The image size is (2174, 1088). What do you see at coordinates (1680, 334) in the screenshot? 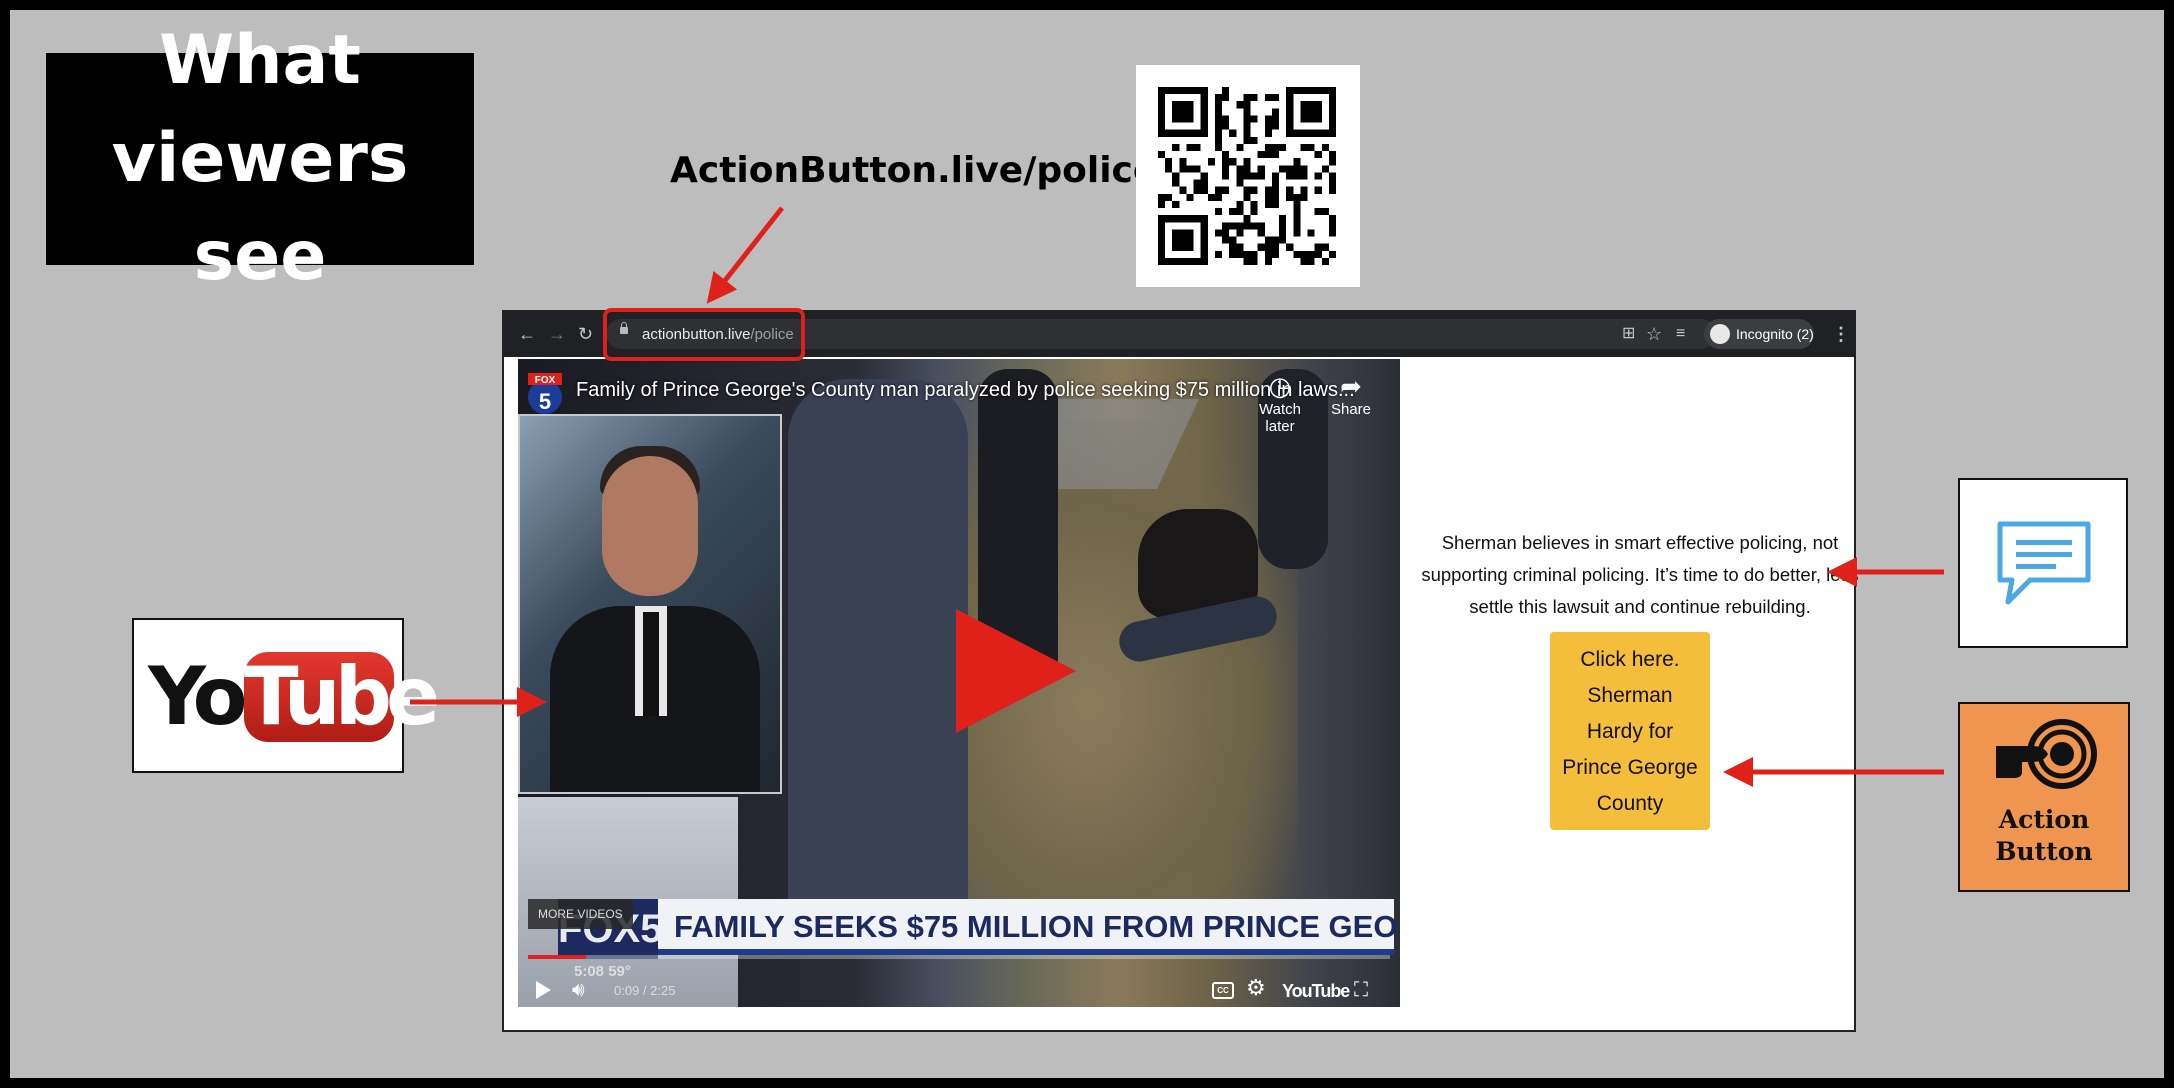
I see `reading-list-icon: ≡` at bounding box center [1680, 334].